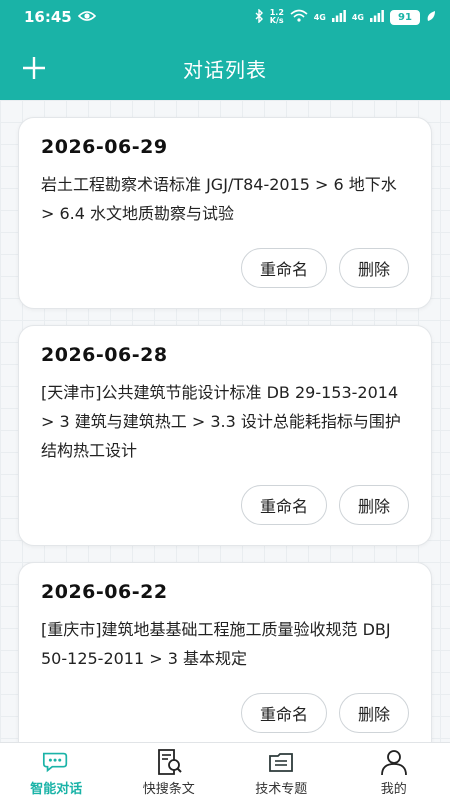 The height and width of the screenshot is (800, 450). I want to click on tab-quick-search: 快搜条文, so click(169, 771).